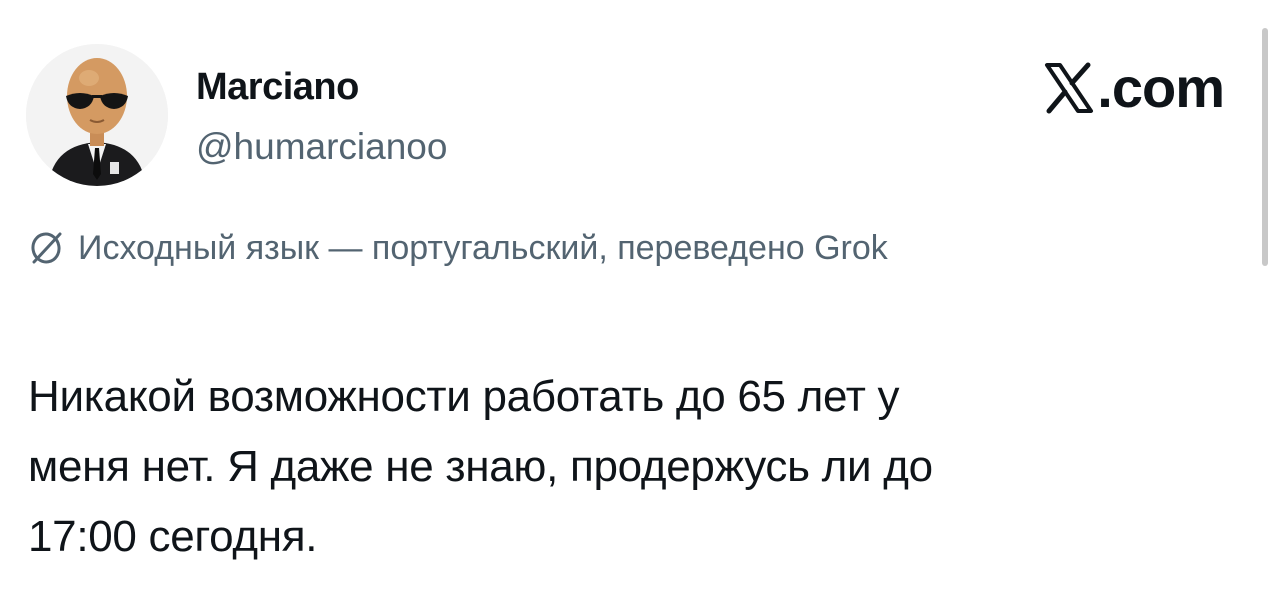 Image resolution: width=1280 pixels, height=595 pixels. Describe the element at coordinates (464, 396) in the screenshot. I see `tweet-text-line: Никакой возможности работать до 65 лет у` at that location.